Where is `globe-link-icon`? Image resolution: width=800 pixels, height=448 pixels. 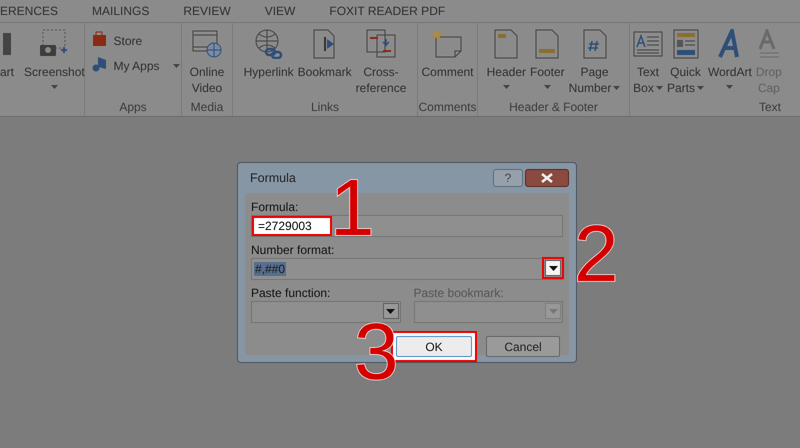 globe-link-icon is located at coordinates (268, 44).